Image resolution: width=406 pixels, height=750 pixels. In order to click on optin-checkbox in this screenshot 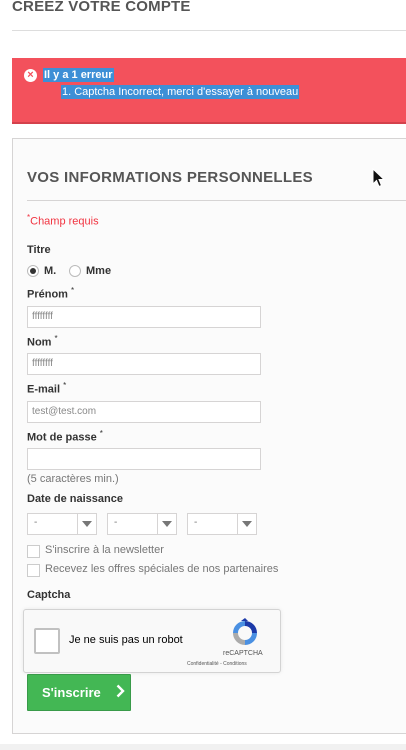, I will do `click(33, 570)`.